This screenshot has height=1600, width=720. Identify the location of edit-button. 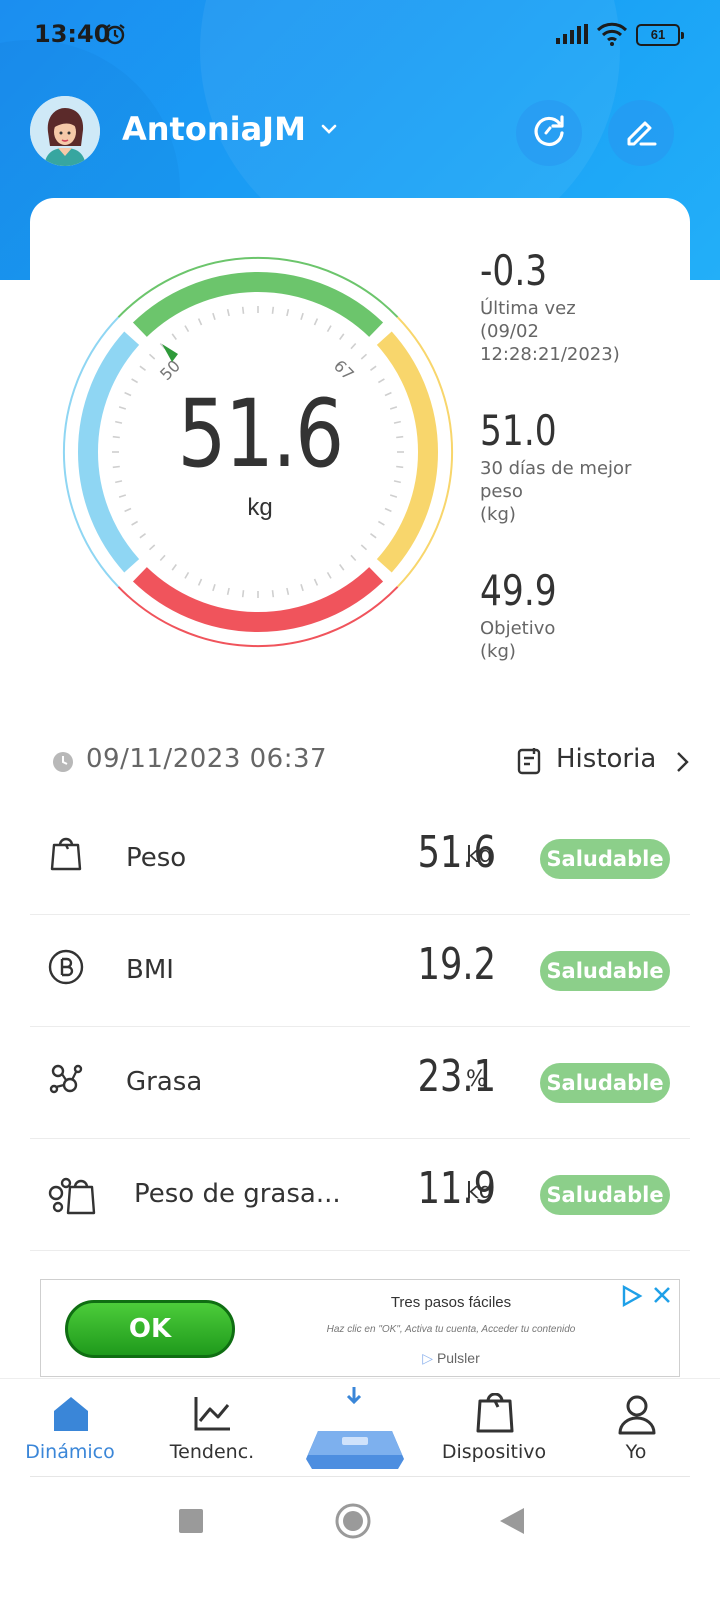
(641, 133).